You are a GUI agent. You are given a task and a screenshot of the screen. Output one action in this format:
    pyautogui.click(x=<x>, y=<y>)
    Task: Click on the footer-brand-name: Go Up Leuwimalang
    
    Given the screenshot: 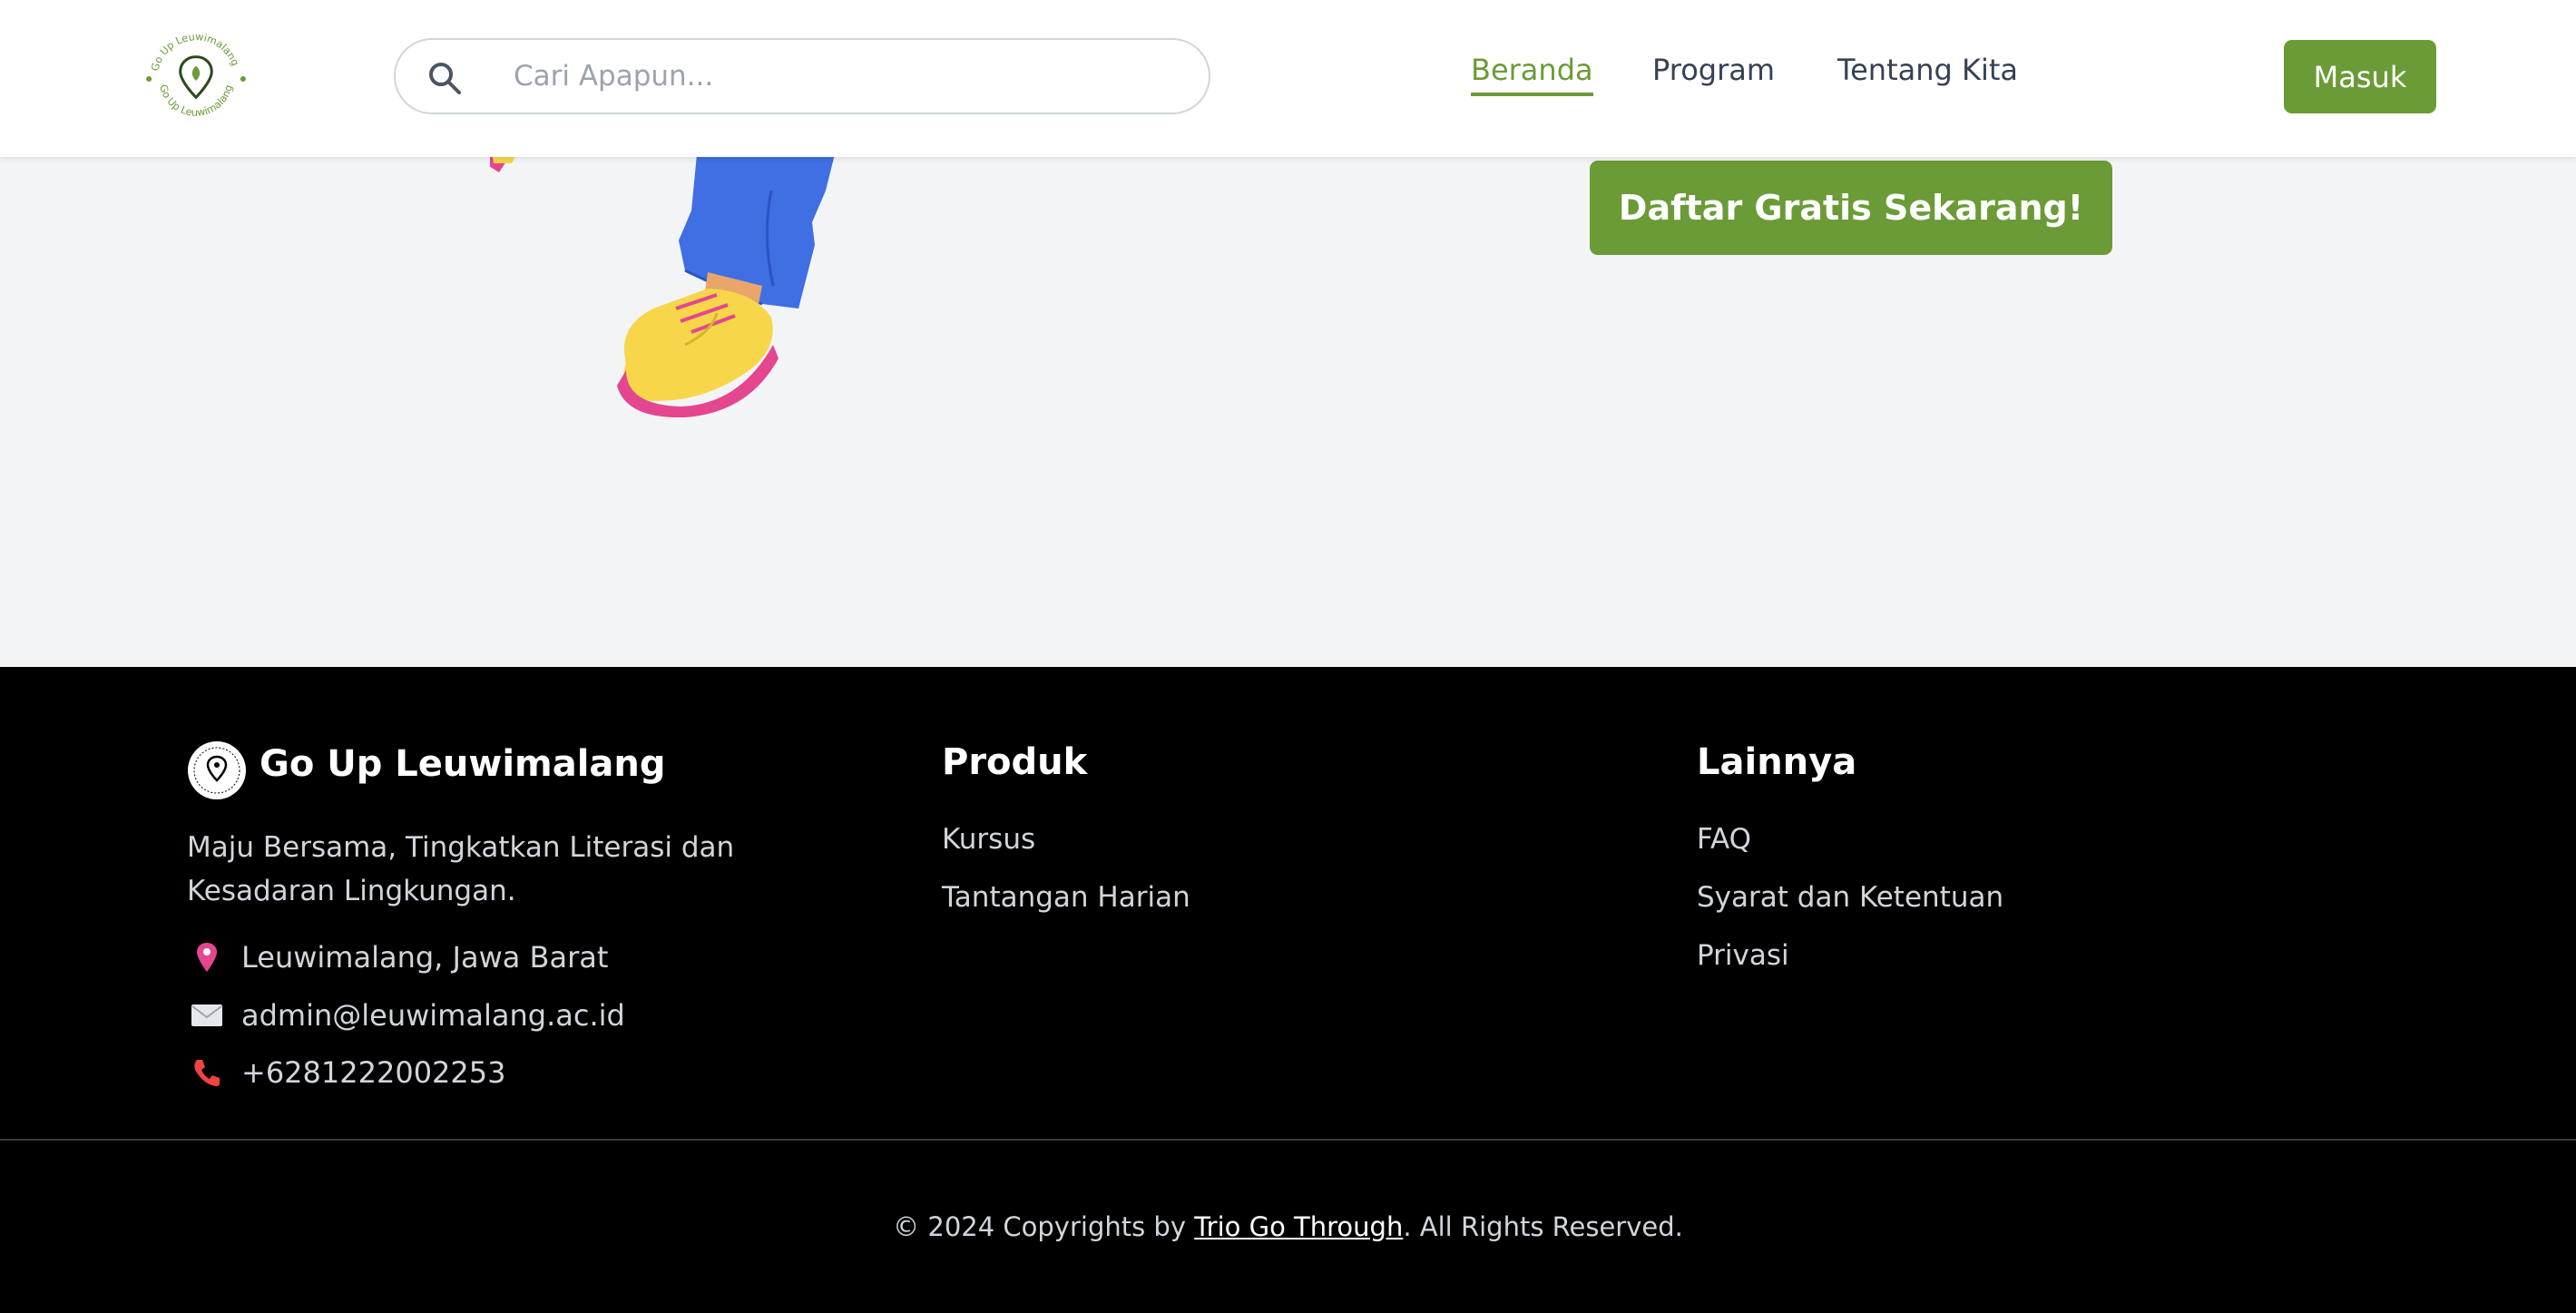 What is the action you would take?
    pyautogui.click(x=463, y=764)
    